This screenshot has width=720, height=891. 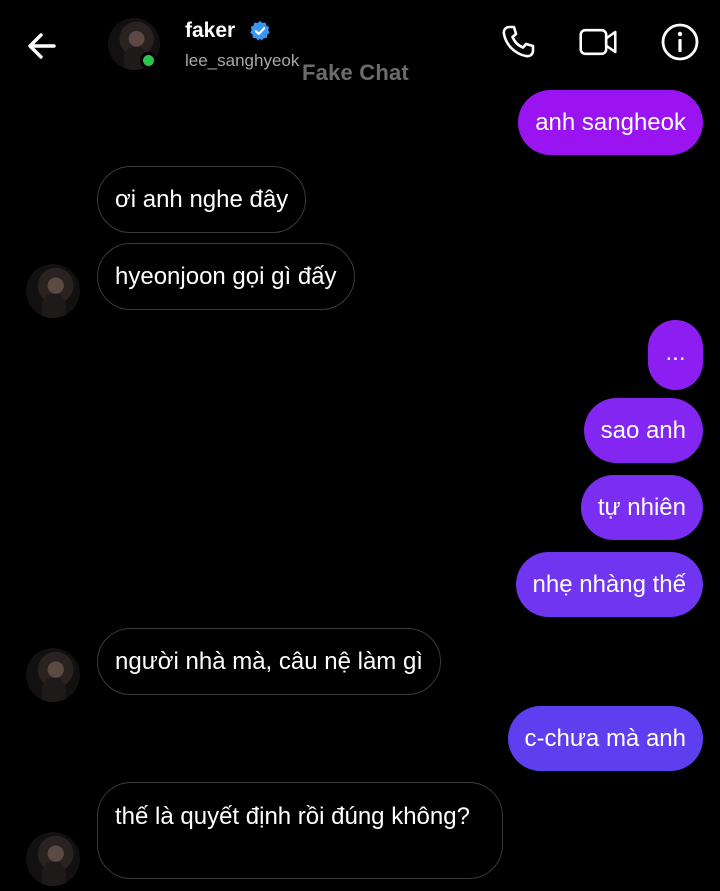 What do you see at coordinates (202, 199) in the screenshot?
I see `incoming-message: ơi anh nghe đây` at bounding box center [202, 199].